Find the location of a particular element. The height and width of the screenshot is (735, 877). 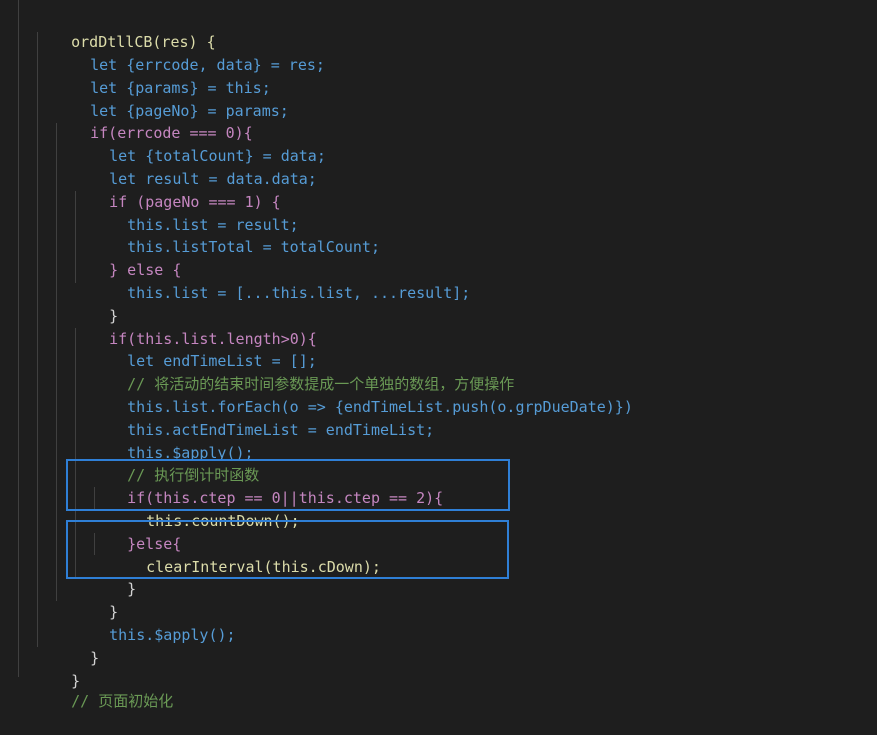

code-line: let {params} = this; is located at coordinates (162, 75).